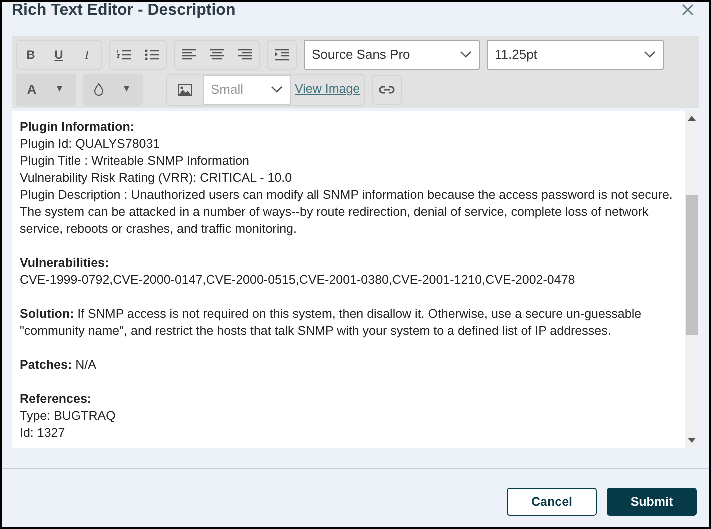 The image size is (711, 529). Describe the element at coordinates (652, 502) in the screenshot. I see `submit-button: Submit` at that location.